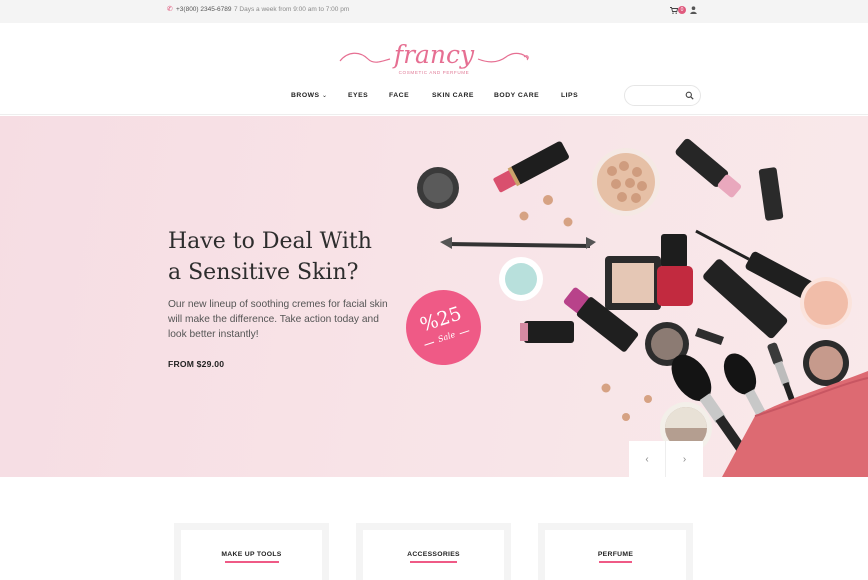 Image resolution: width=868 pixels, height=580 pixels. I want to click on phone-number: +3(800) 2345-6789, so click(204, 9).